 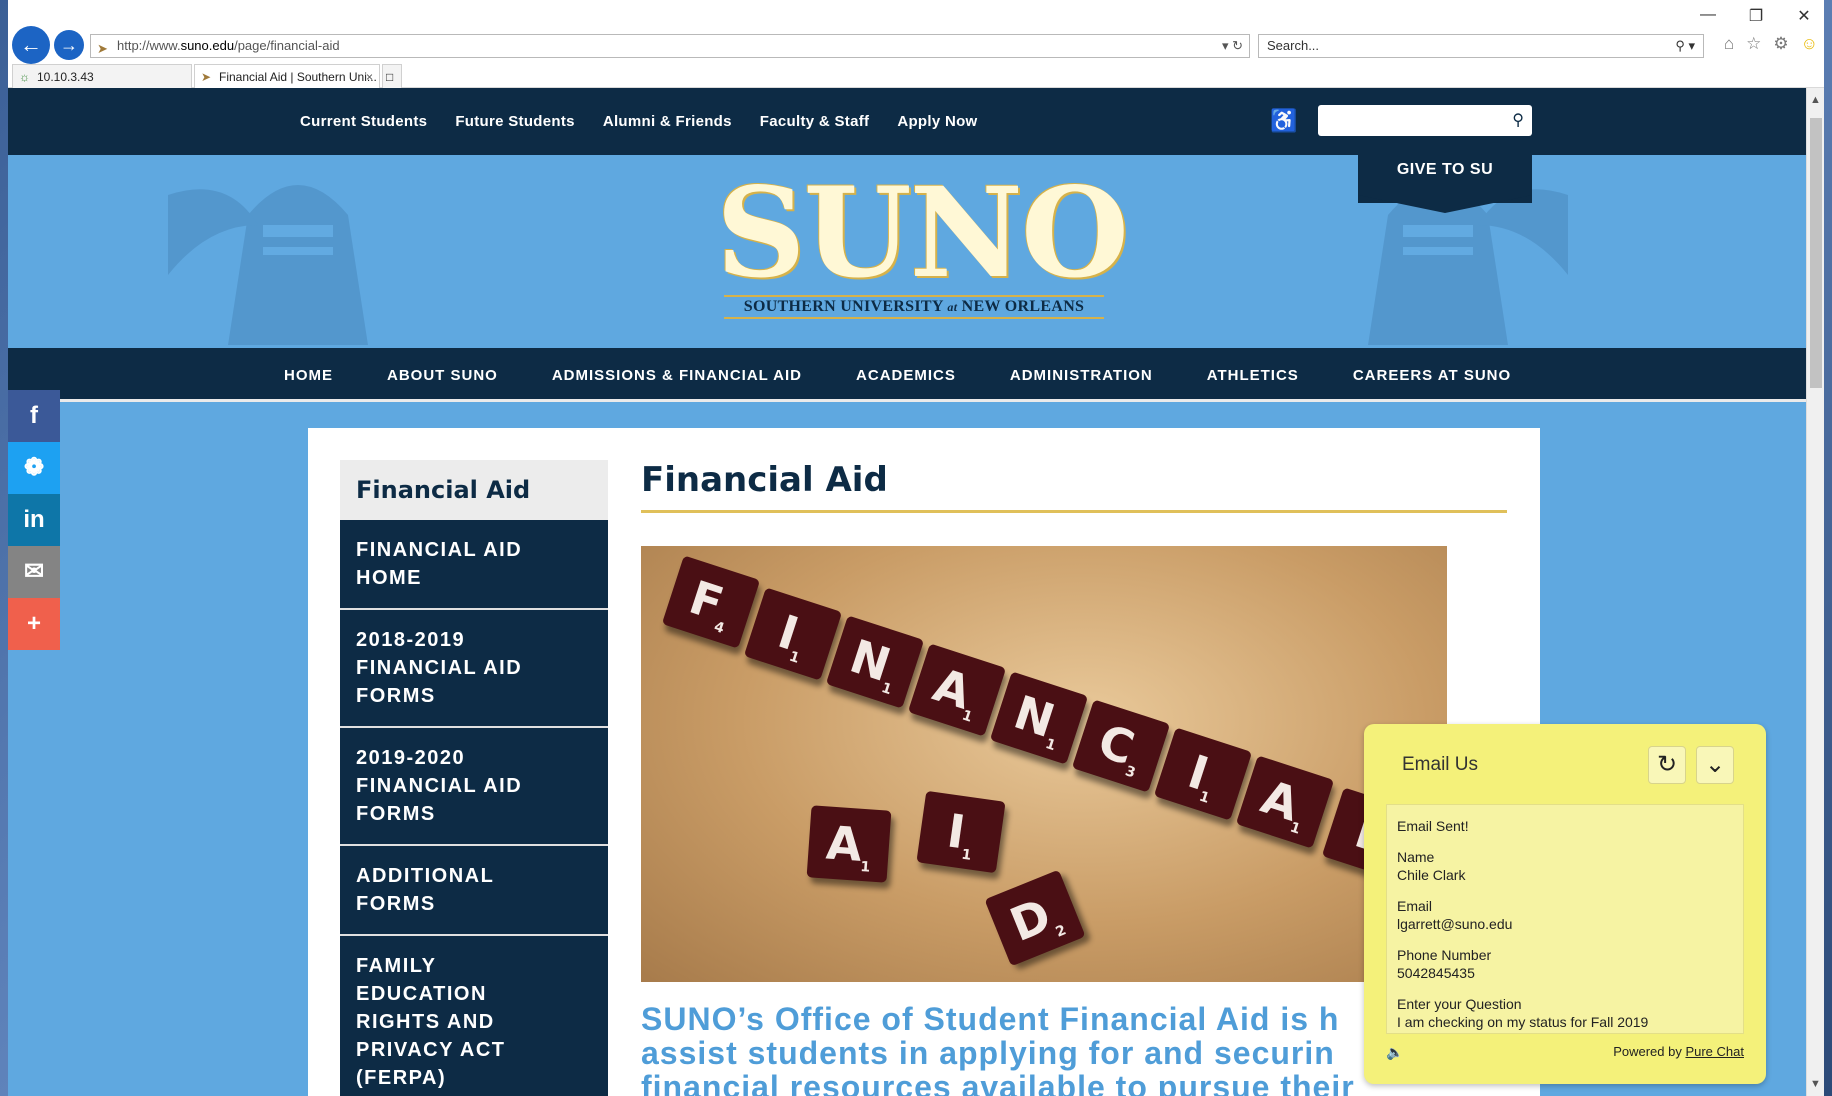 What do you see at coordinates (1253, 375) in the screenshot?
I see `nav-athletics: ATHLETICS` at bounding box center [1253, 375].